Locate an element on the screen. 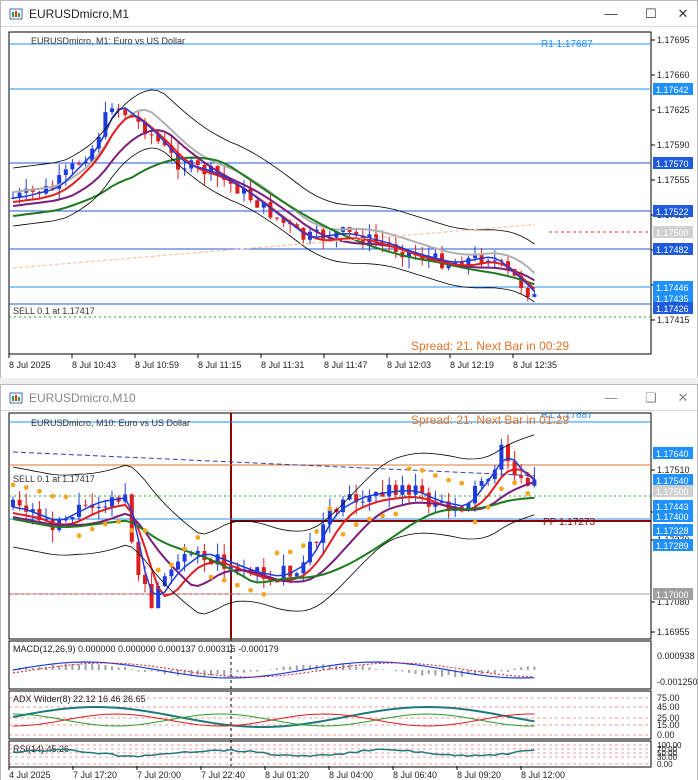 The image size is (698, 780). rsi-tick-label: 0.00 is located at coordinates (665, 764).